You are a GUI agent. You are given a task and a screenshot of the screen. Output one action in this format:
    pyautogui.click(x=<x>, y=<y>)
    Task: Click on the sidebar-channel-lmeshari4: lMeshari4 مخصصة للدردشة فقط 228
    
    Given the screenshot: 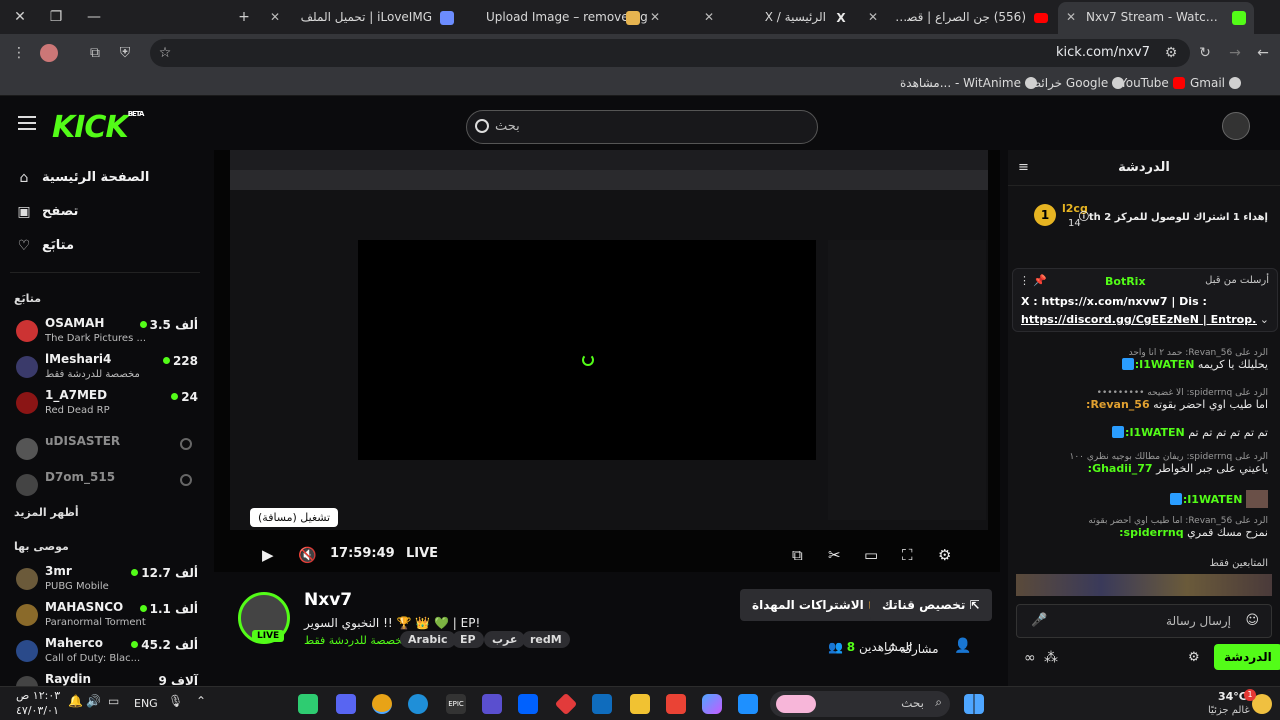 What is the action you would take?
    pyautogui.click(x=111, y=369)
    